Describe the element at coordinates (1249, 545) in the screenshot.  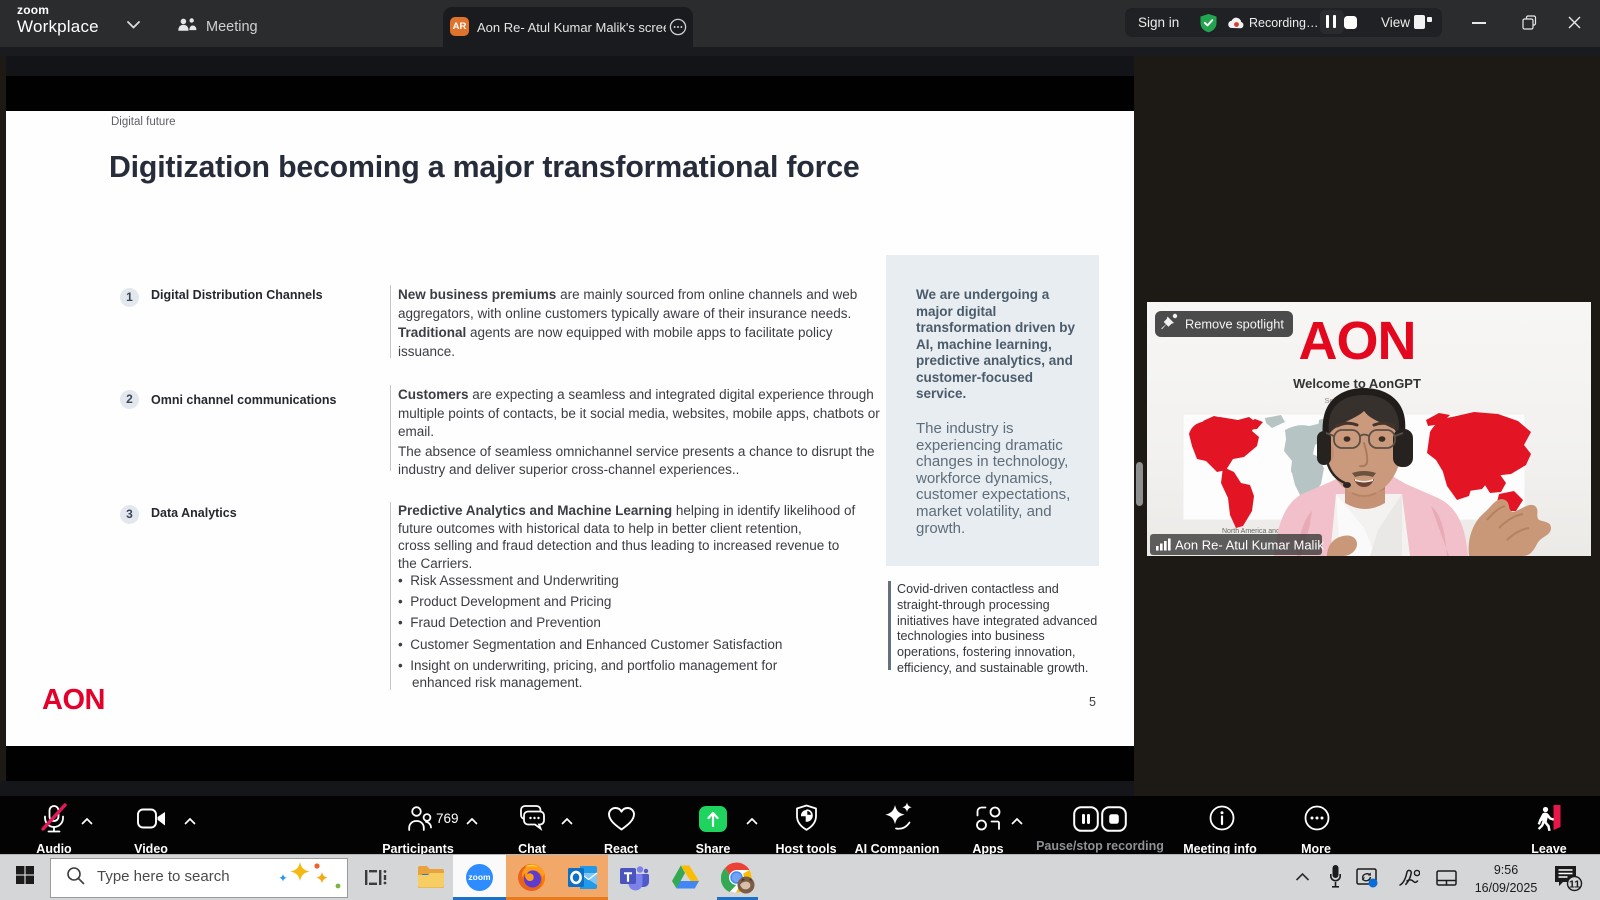
I see `svg-text: Aon Re- Atul Kumar Malik` at that location.